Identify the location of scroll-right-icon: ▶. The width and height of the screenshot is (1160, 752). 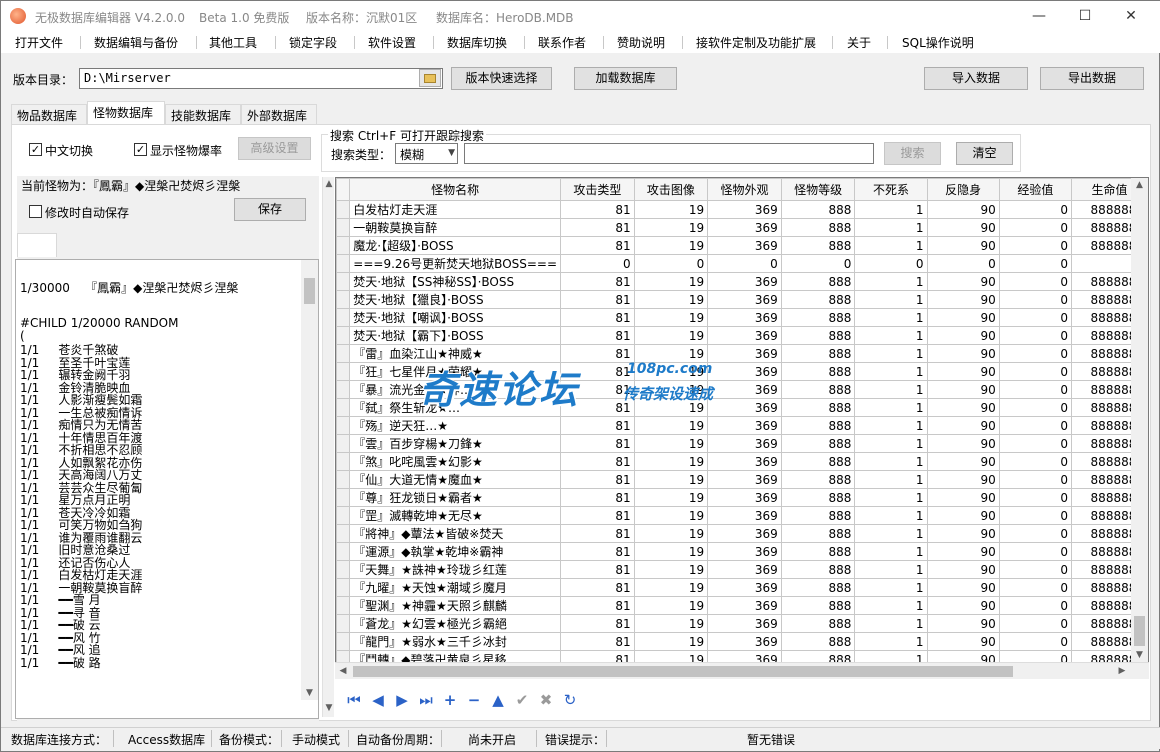
(1122, 671).